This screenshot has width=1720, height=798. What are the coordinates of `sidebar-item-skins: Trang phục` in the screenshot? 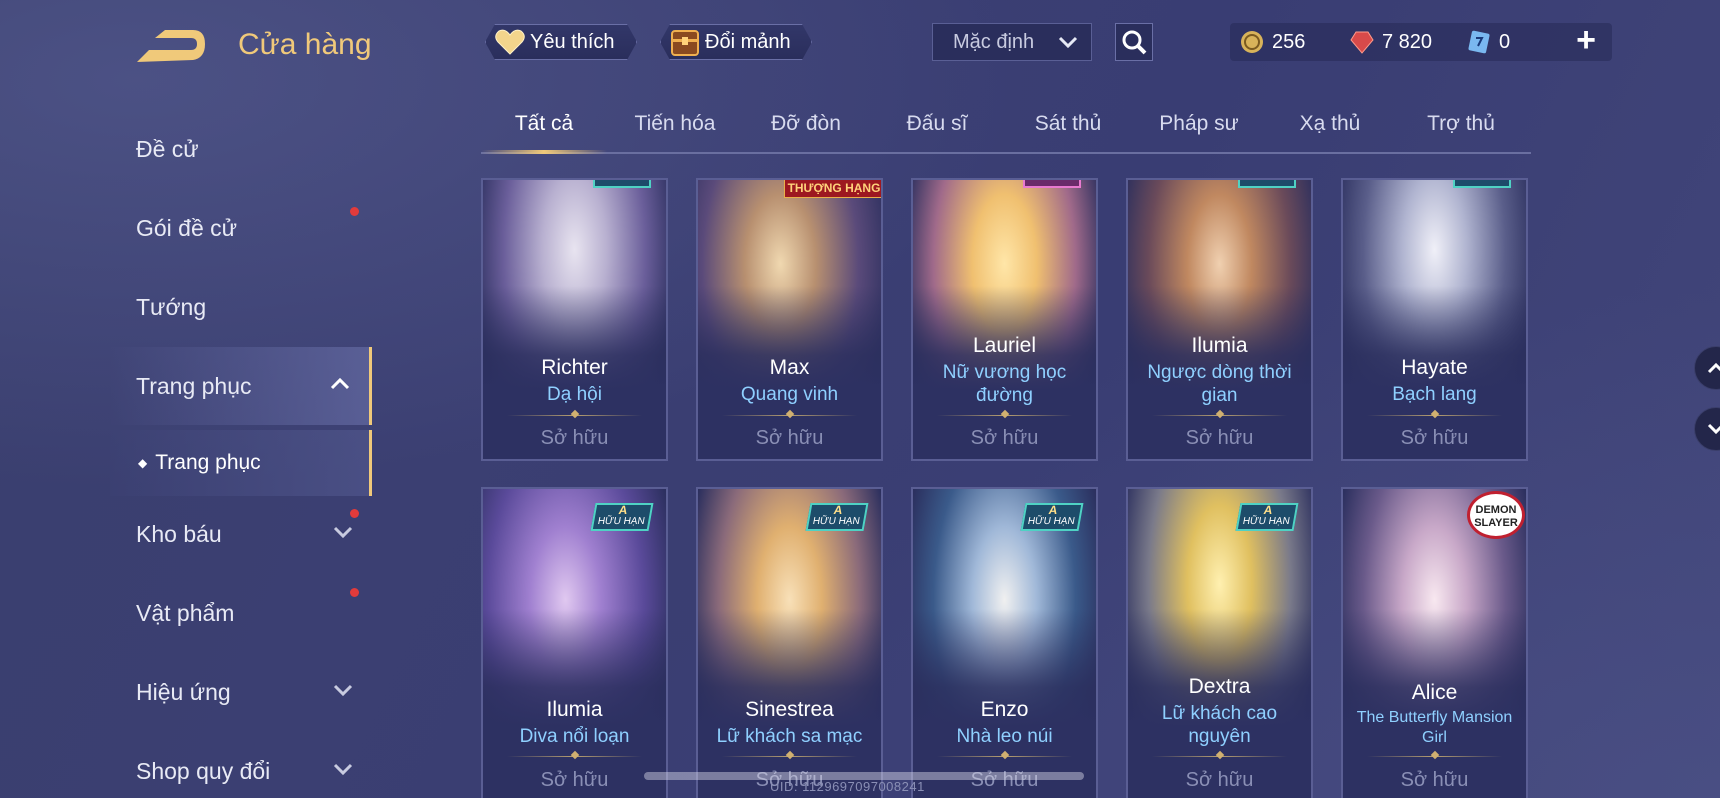 It's located at (241, 386).